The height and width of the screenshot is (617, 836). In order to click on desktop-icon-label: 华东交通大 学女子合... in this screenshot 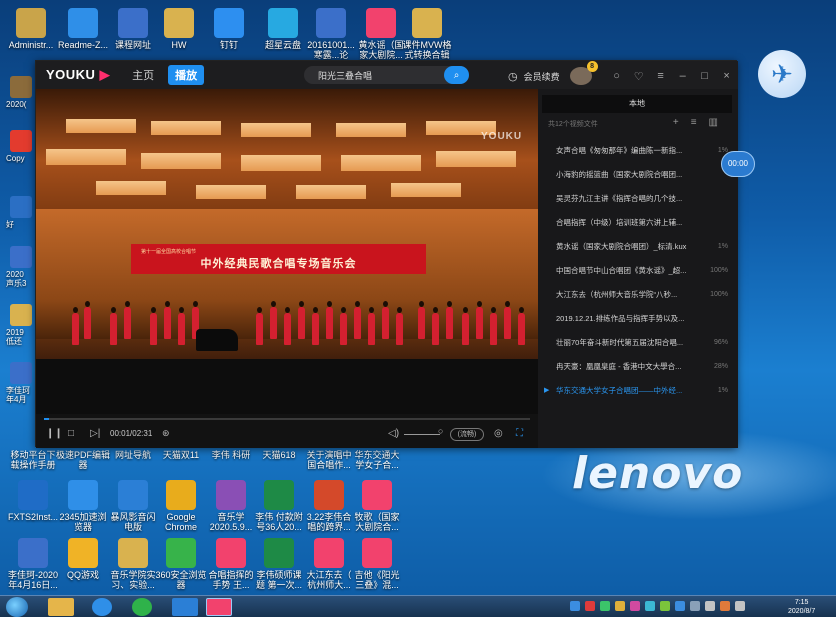, I will do `click(377, 460)`.